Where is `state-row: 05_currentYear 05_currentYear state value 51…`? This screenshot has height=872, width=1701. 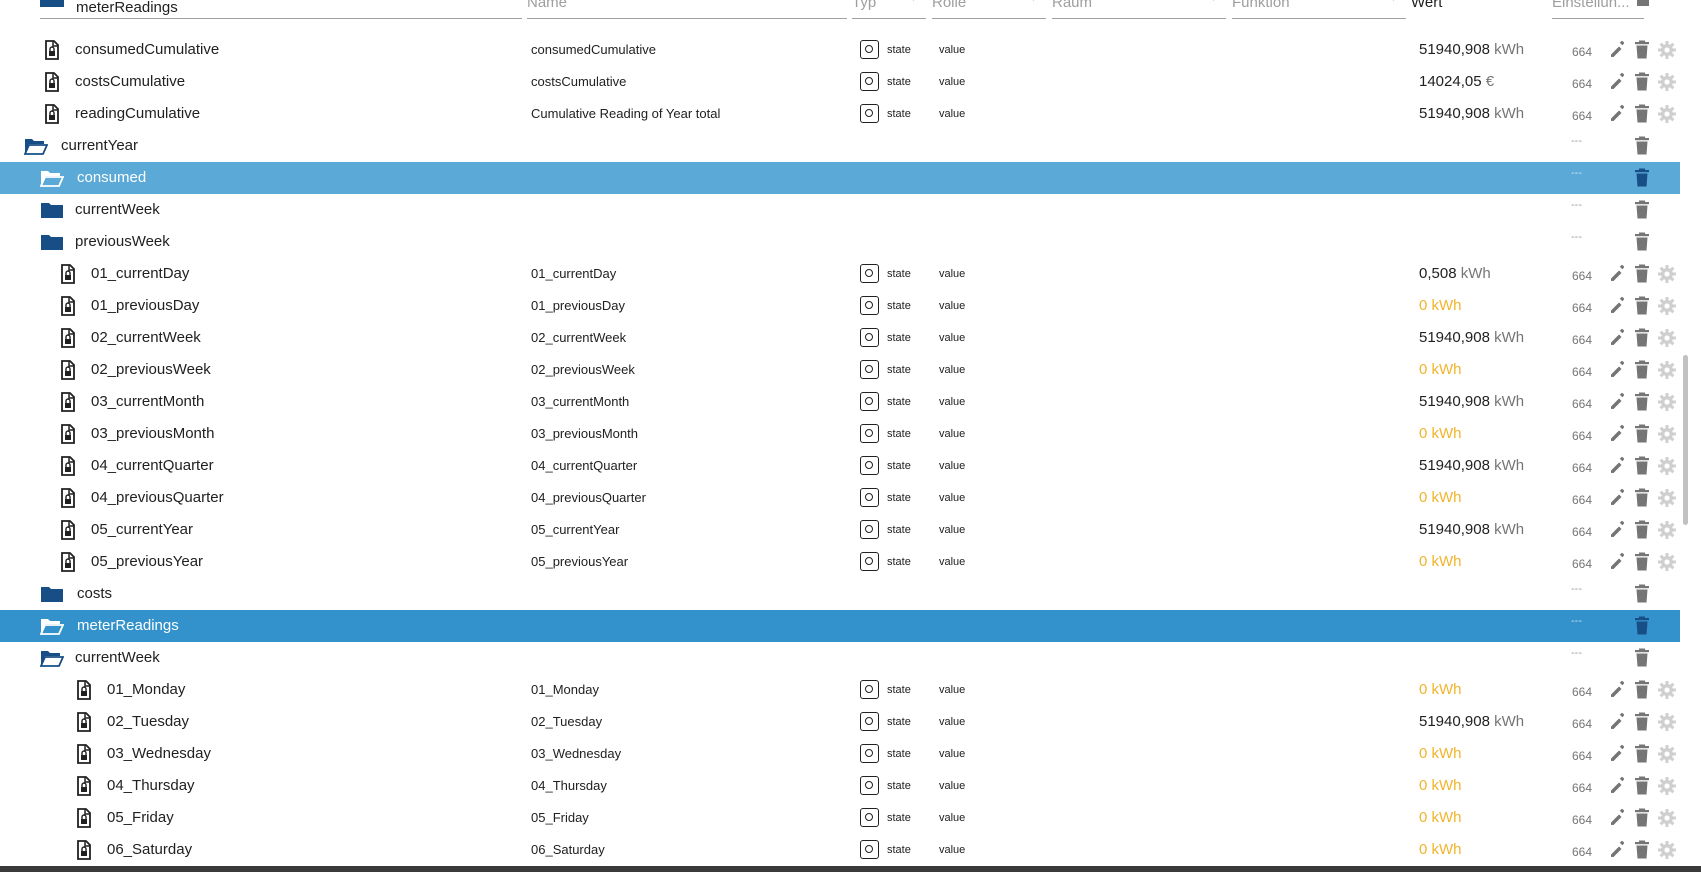 state-row: 05_currentYear 05_currentYear state value 51… is located at coordinates (840, 530).